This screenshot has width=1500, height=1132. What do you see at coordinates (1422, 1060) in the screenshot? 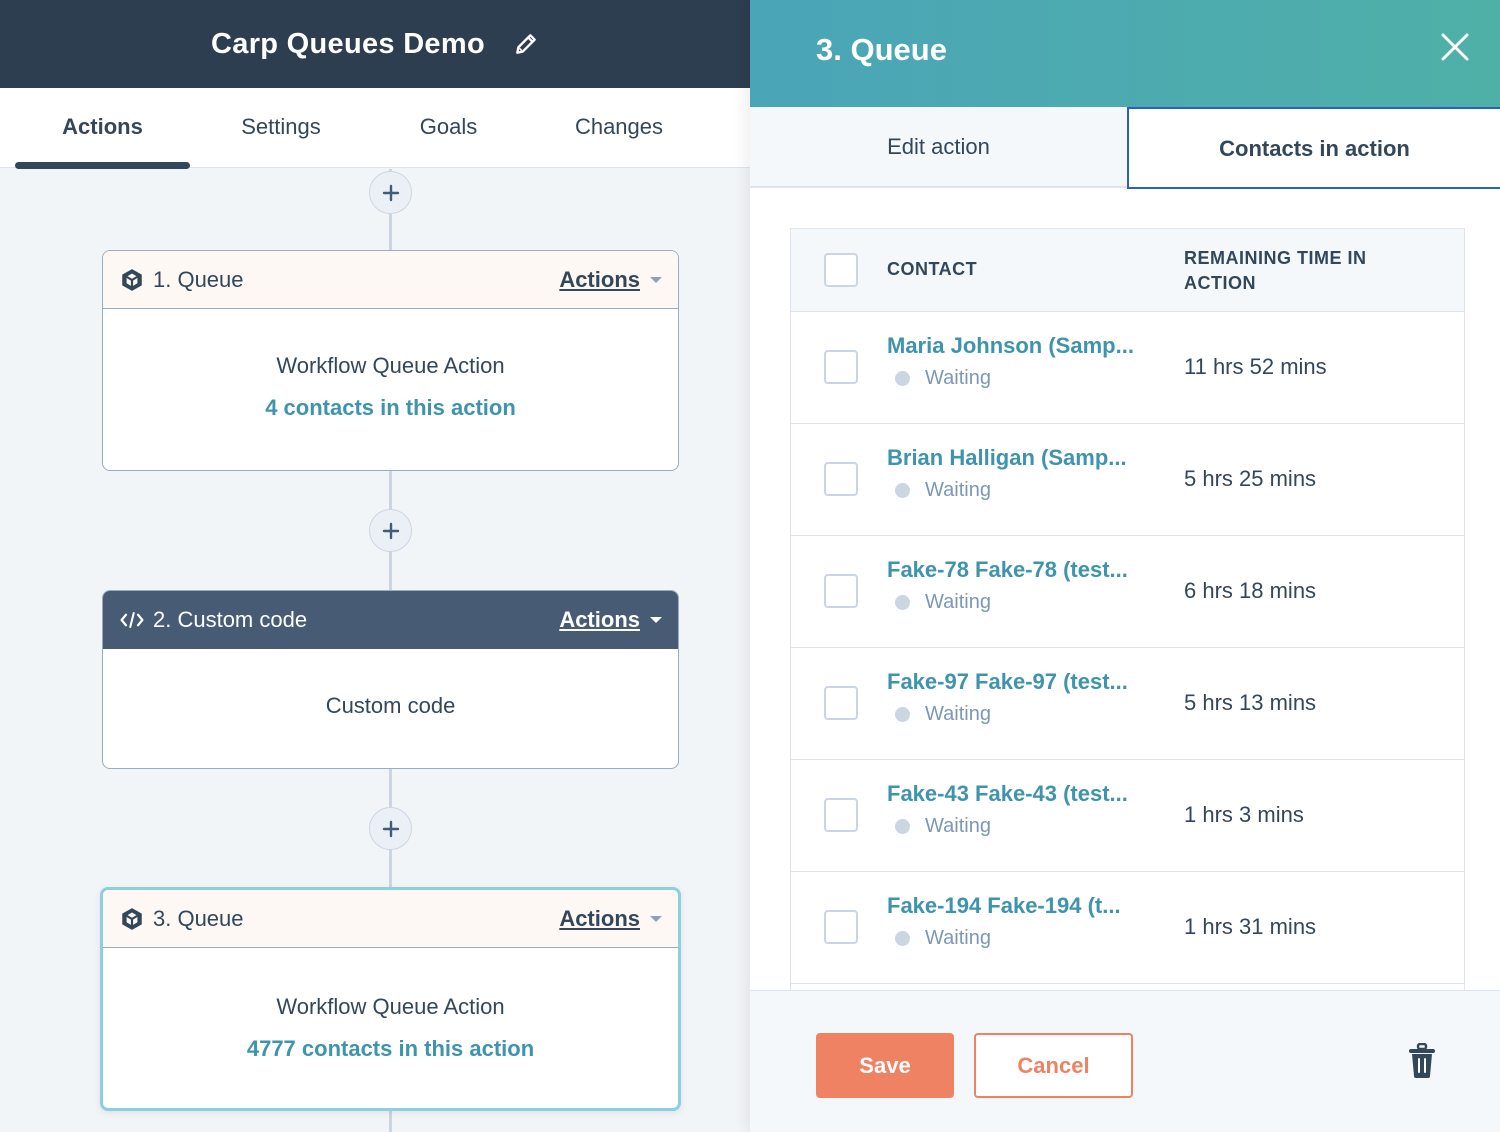
I see `trash-icon` at bounding box center [1422, 1060].